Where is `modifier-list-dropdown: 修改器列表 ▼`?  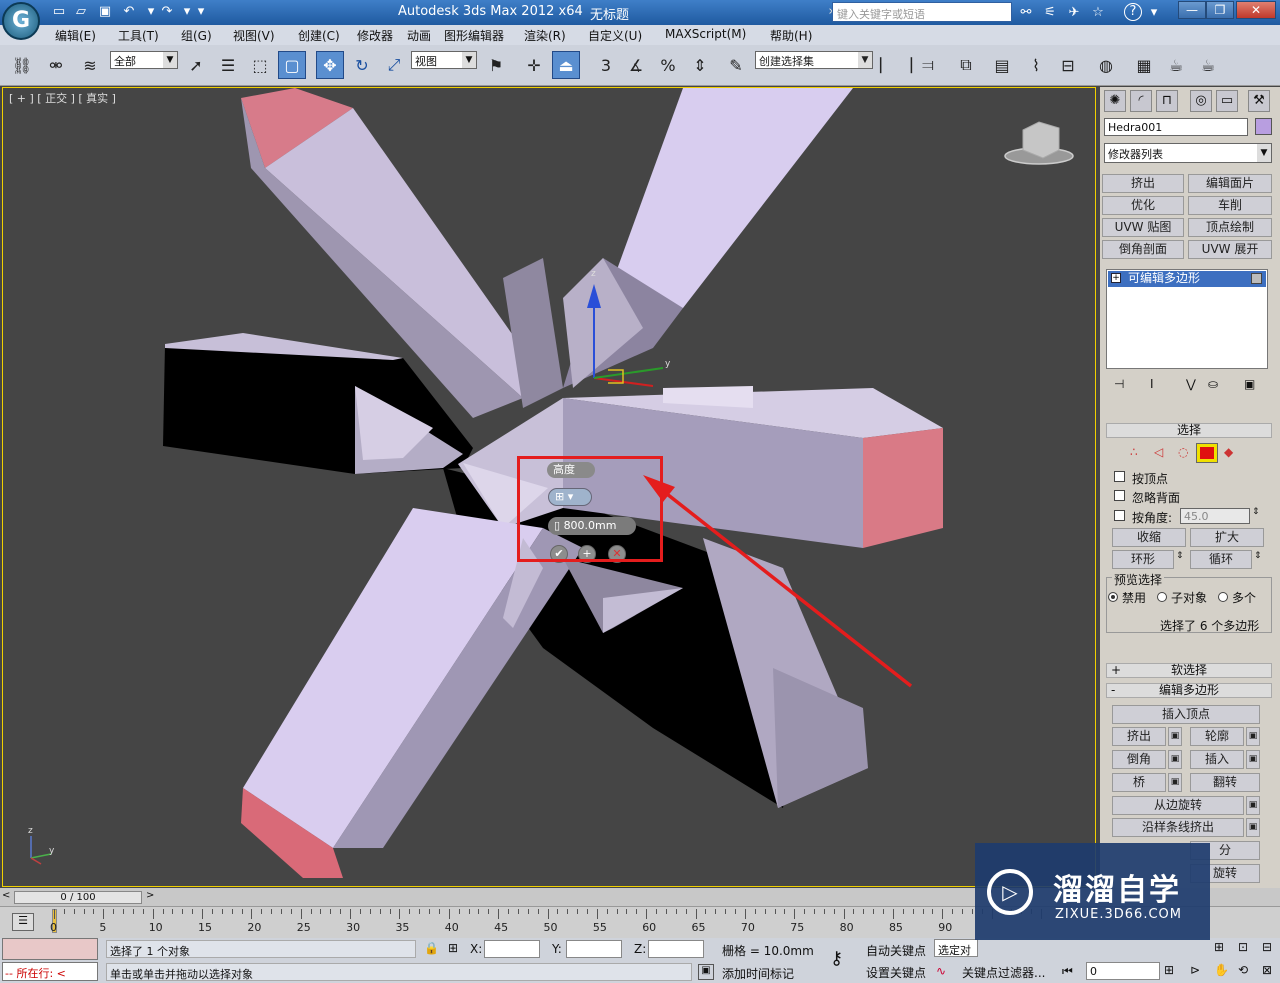 modifier-list-dropdown: 修改器列表 ▼ is located at coordinates (1188, 153).